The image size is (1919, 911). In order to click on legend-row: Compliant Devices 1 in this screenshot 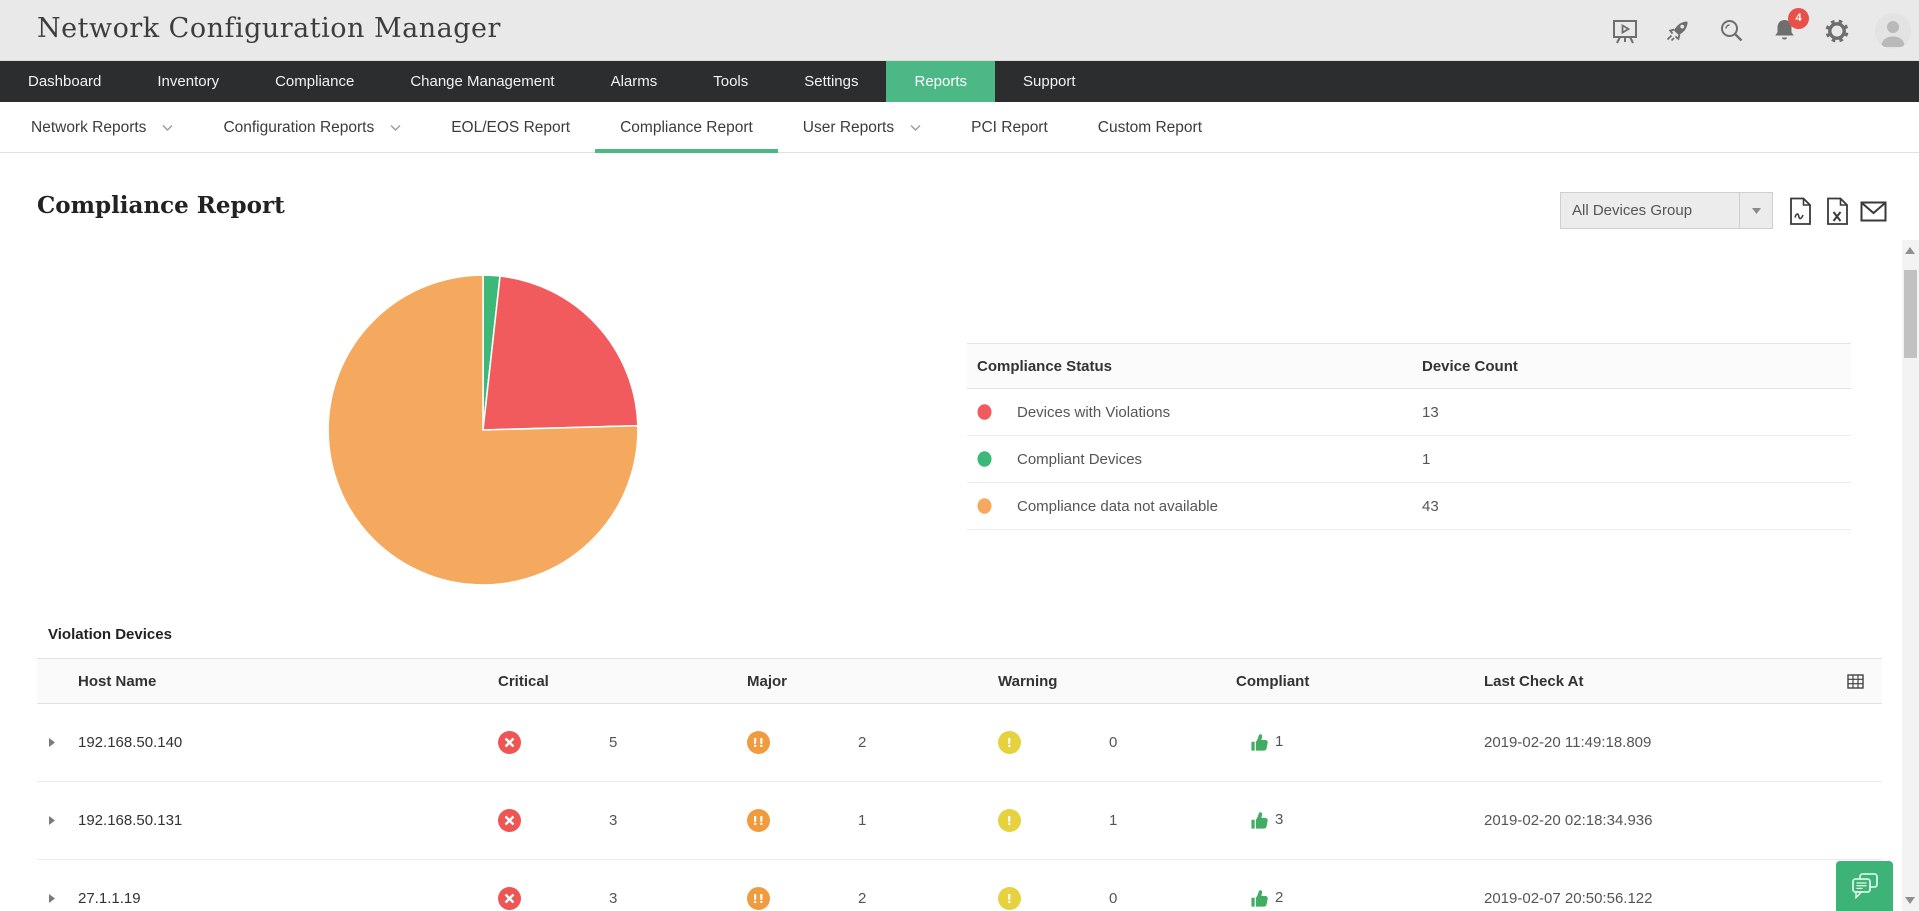, I will do `click(1409, 459)`.